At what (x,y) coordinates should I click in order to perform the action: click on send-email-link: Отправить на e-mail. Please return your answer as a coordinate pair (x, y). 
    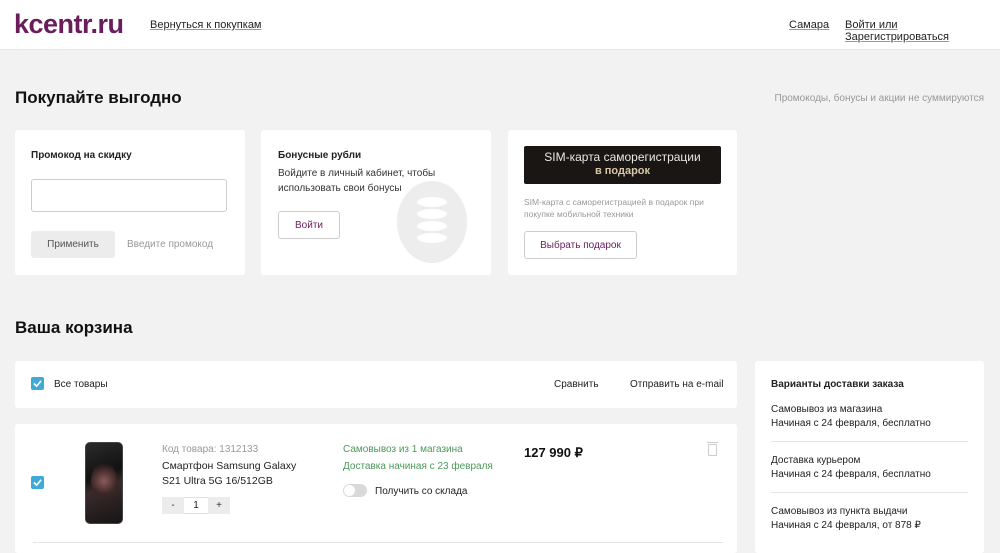
    Looking at the image, I should click on (676, 384).